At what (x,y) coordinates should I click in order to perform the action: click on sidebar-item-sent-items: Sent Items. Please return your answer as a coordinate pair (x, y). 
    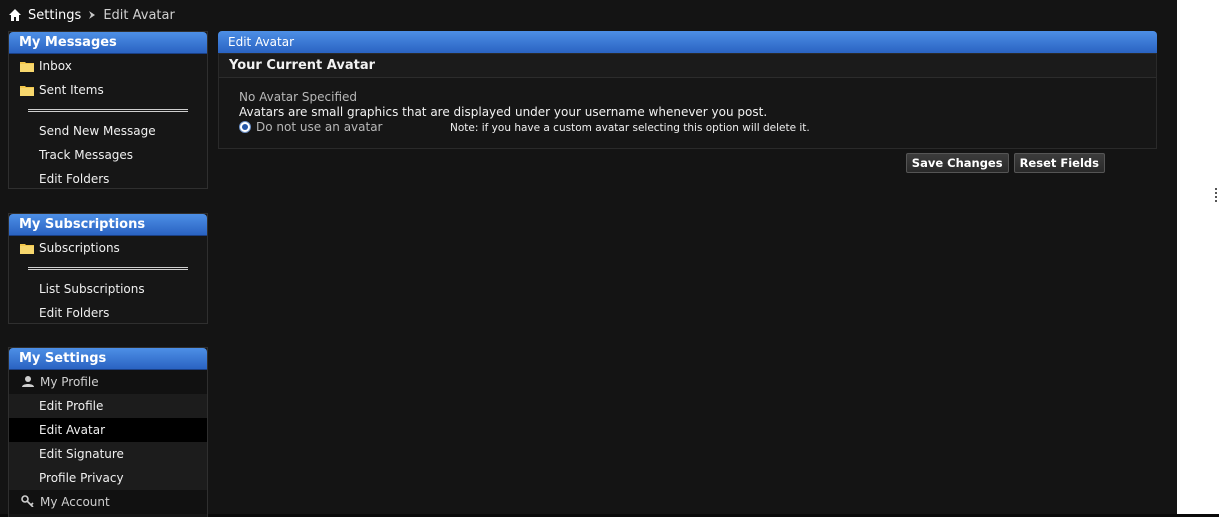
    Looking at the image, I should click on (108, 90).